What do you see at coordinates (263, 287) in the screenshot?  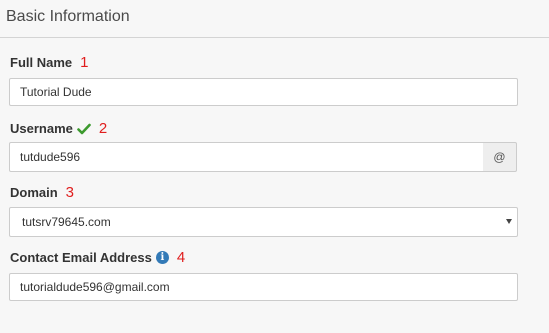 I see `email-input` at bounding box center [263, 287].